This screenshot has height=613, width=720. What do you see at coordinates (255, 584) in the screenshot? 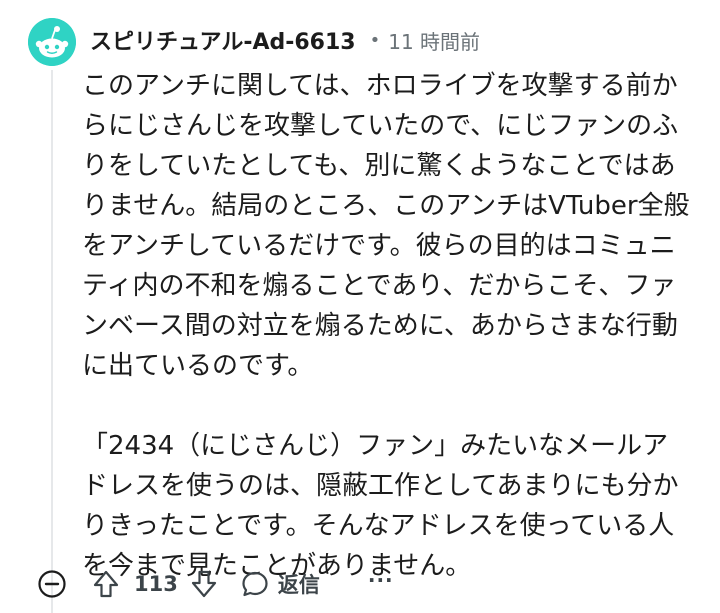
I see `speech-bubble-icon` at bounding box center [255, 584].